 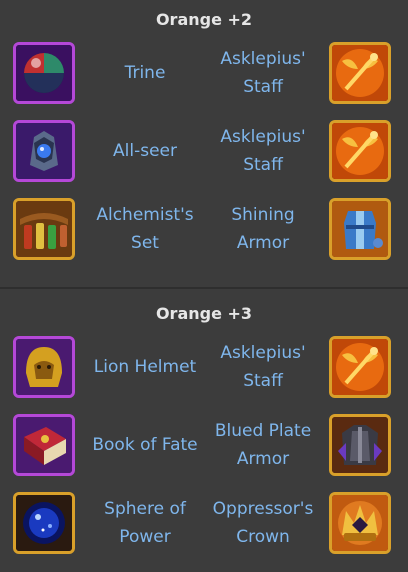 I want to click on upgrade-row: Alchemist's Set Shining Armor, so click(x=204, y=233).